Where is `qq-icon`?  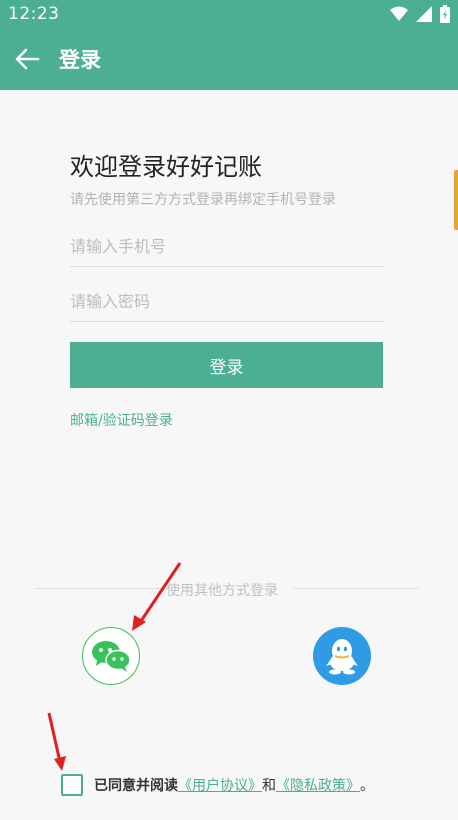
qq-icon is located at coordinates (342, 657).